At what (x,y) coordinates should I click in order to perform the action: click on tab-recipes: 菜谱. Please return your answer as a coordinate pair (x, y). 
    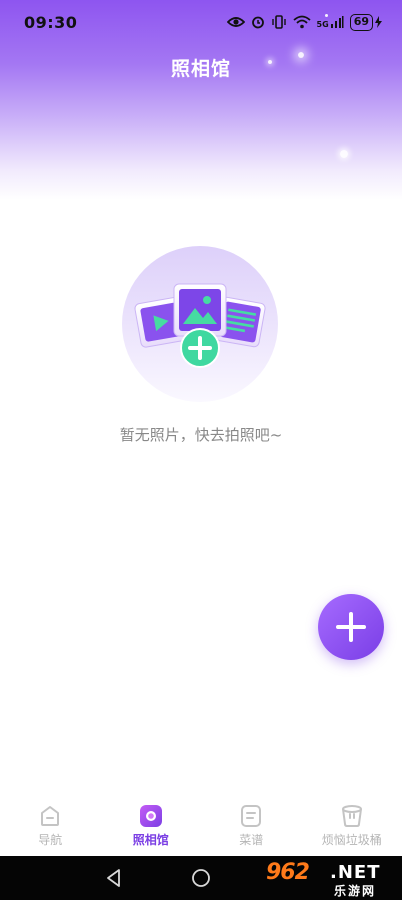
    Looking at the image, I should click on (251, 826).